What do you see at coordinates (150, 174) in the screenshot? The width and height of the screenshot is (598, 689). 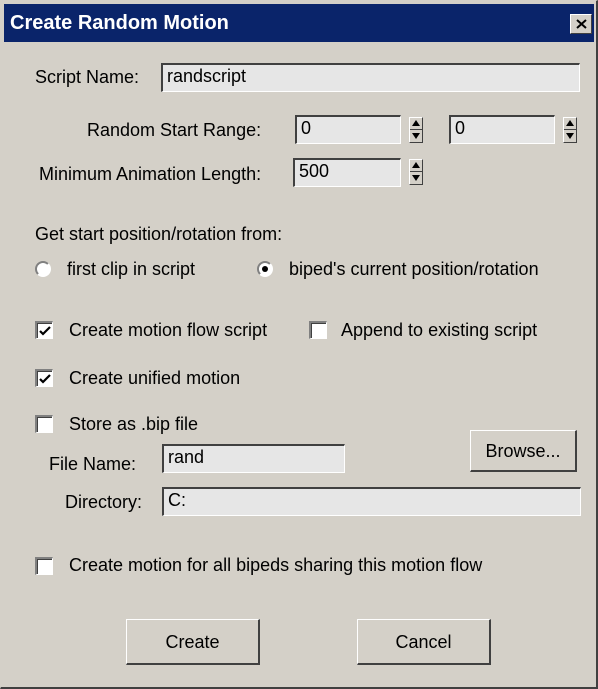 I see `min-animation-length-label: Minimum Animation Length:` at bounding box center [150, 174].